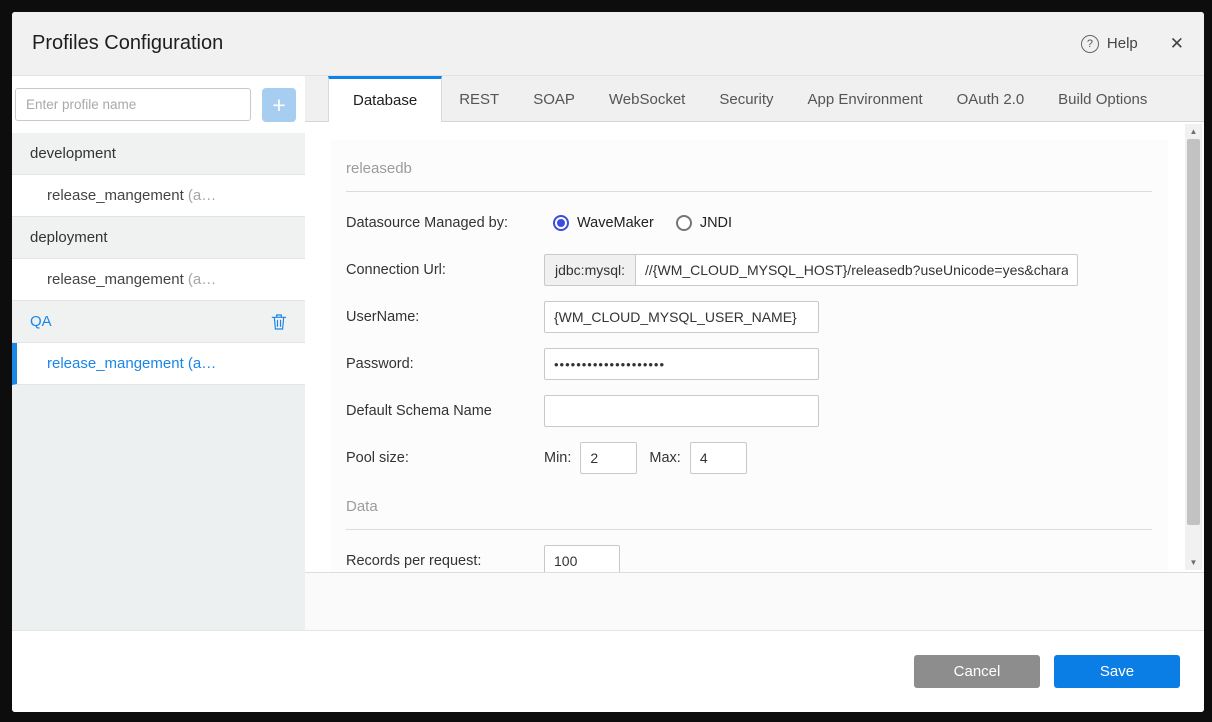 The width and height of the screenshot is (1212, 722). I want to click on datasource-managed-by-label: Datasource Managed by:, so click(427, 223).